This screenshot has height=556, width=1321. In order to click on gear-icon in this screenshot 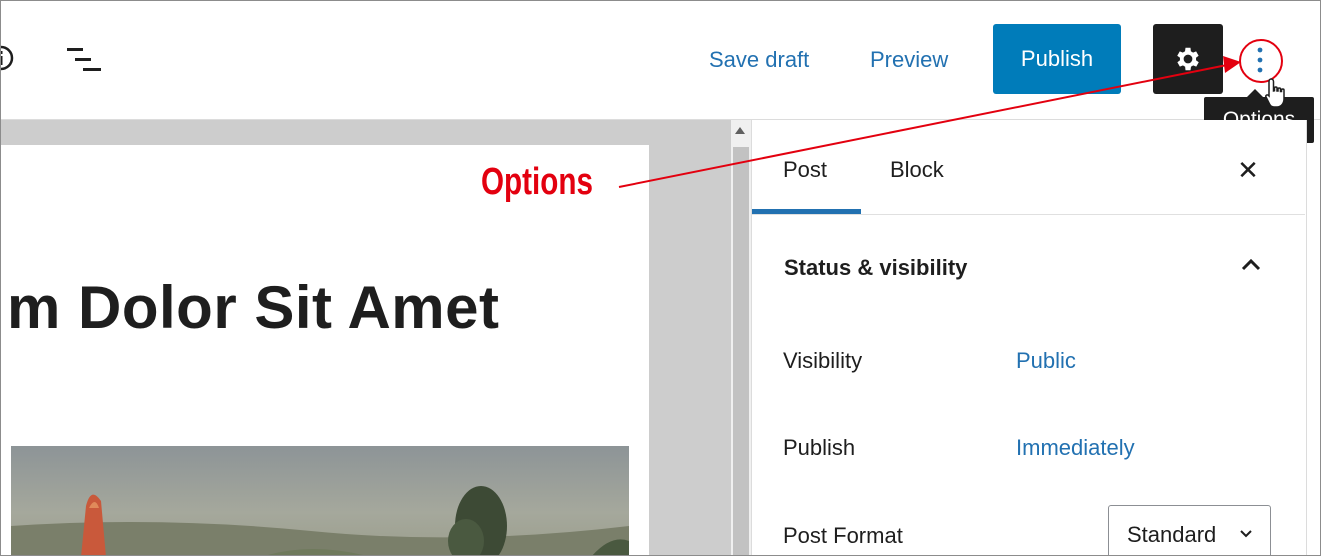, I will do `click(1188, 59)`.